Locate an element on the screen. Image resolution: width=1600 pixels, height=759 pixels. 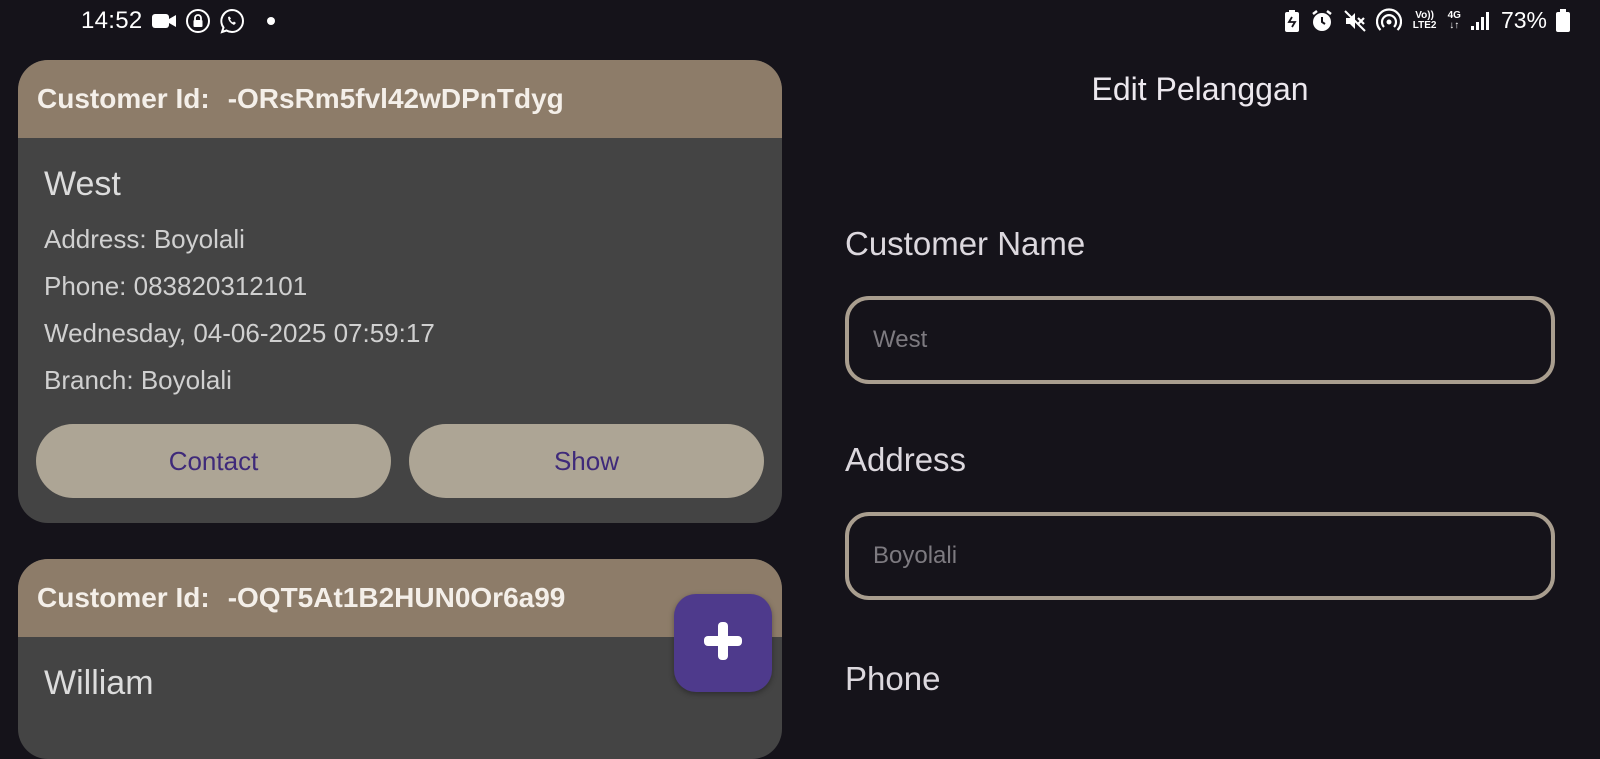
network-type-indicator: 4G ↓↑ is located at coordinates (1454, 20).